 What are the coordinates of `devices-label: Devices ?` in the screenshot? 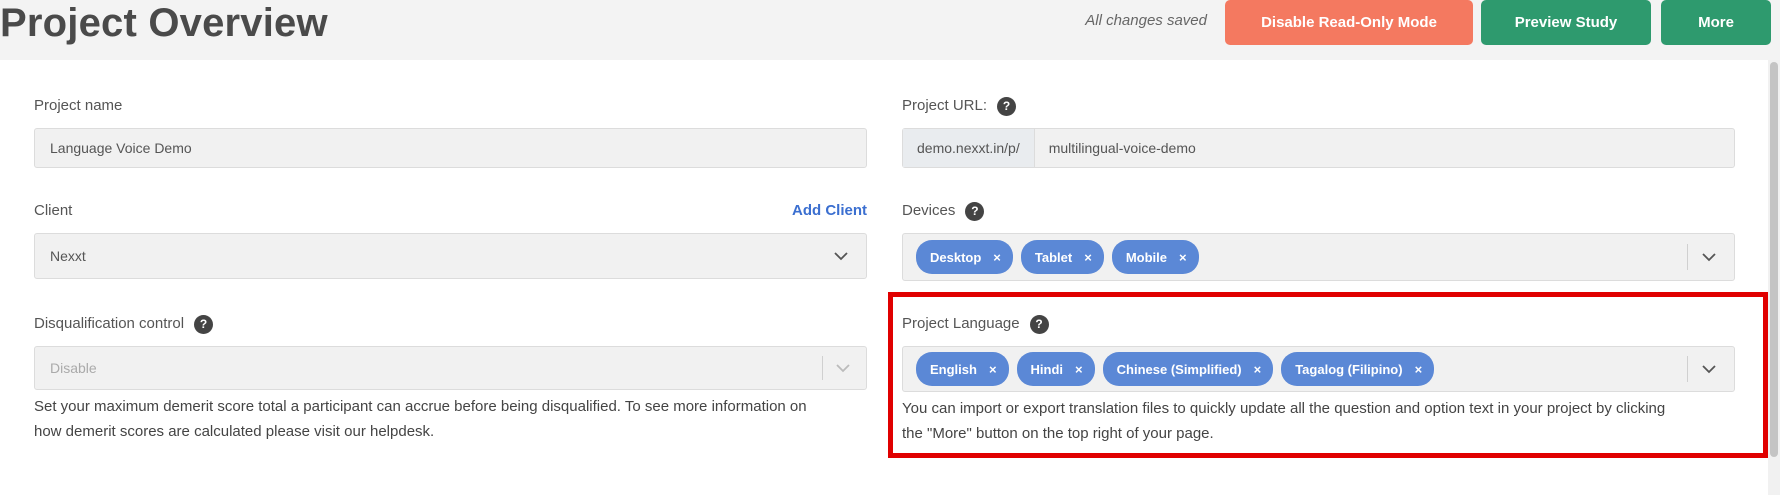 It's located at (943, 211).